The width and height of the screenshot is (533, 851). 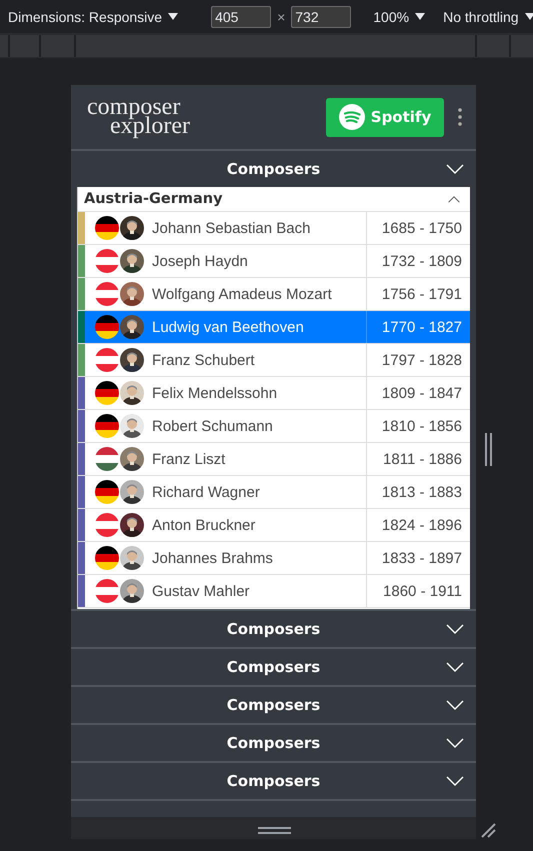 What do you see at coordinates (274, 492) in the screenshot?
I see `composer-row: Richard Wagner 1813 - 1883` at bounding box center [274, 492].